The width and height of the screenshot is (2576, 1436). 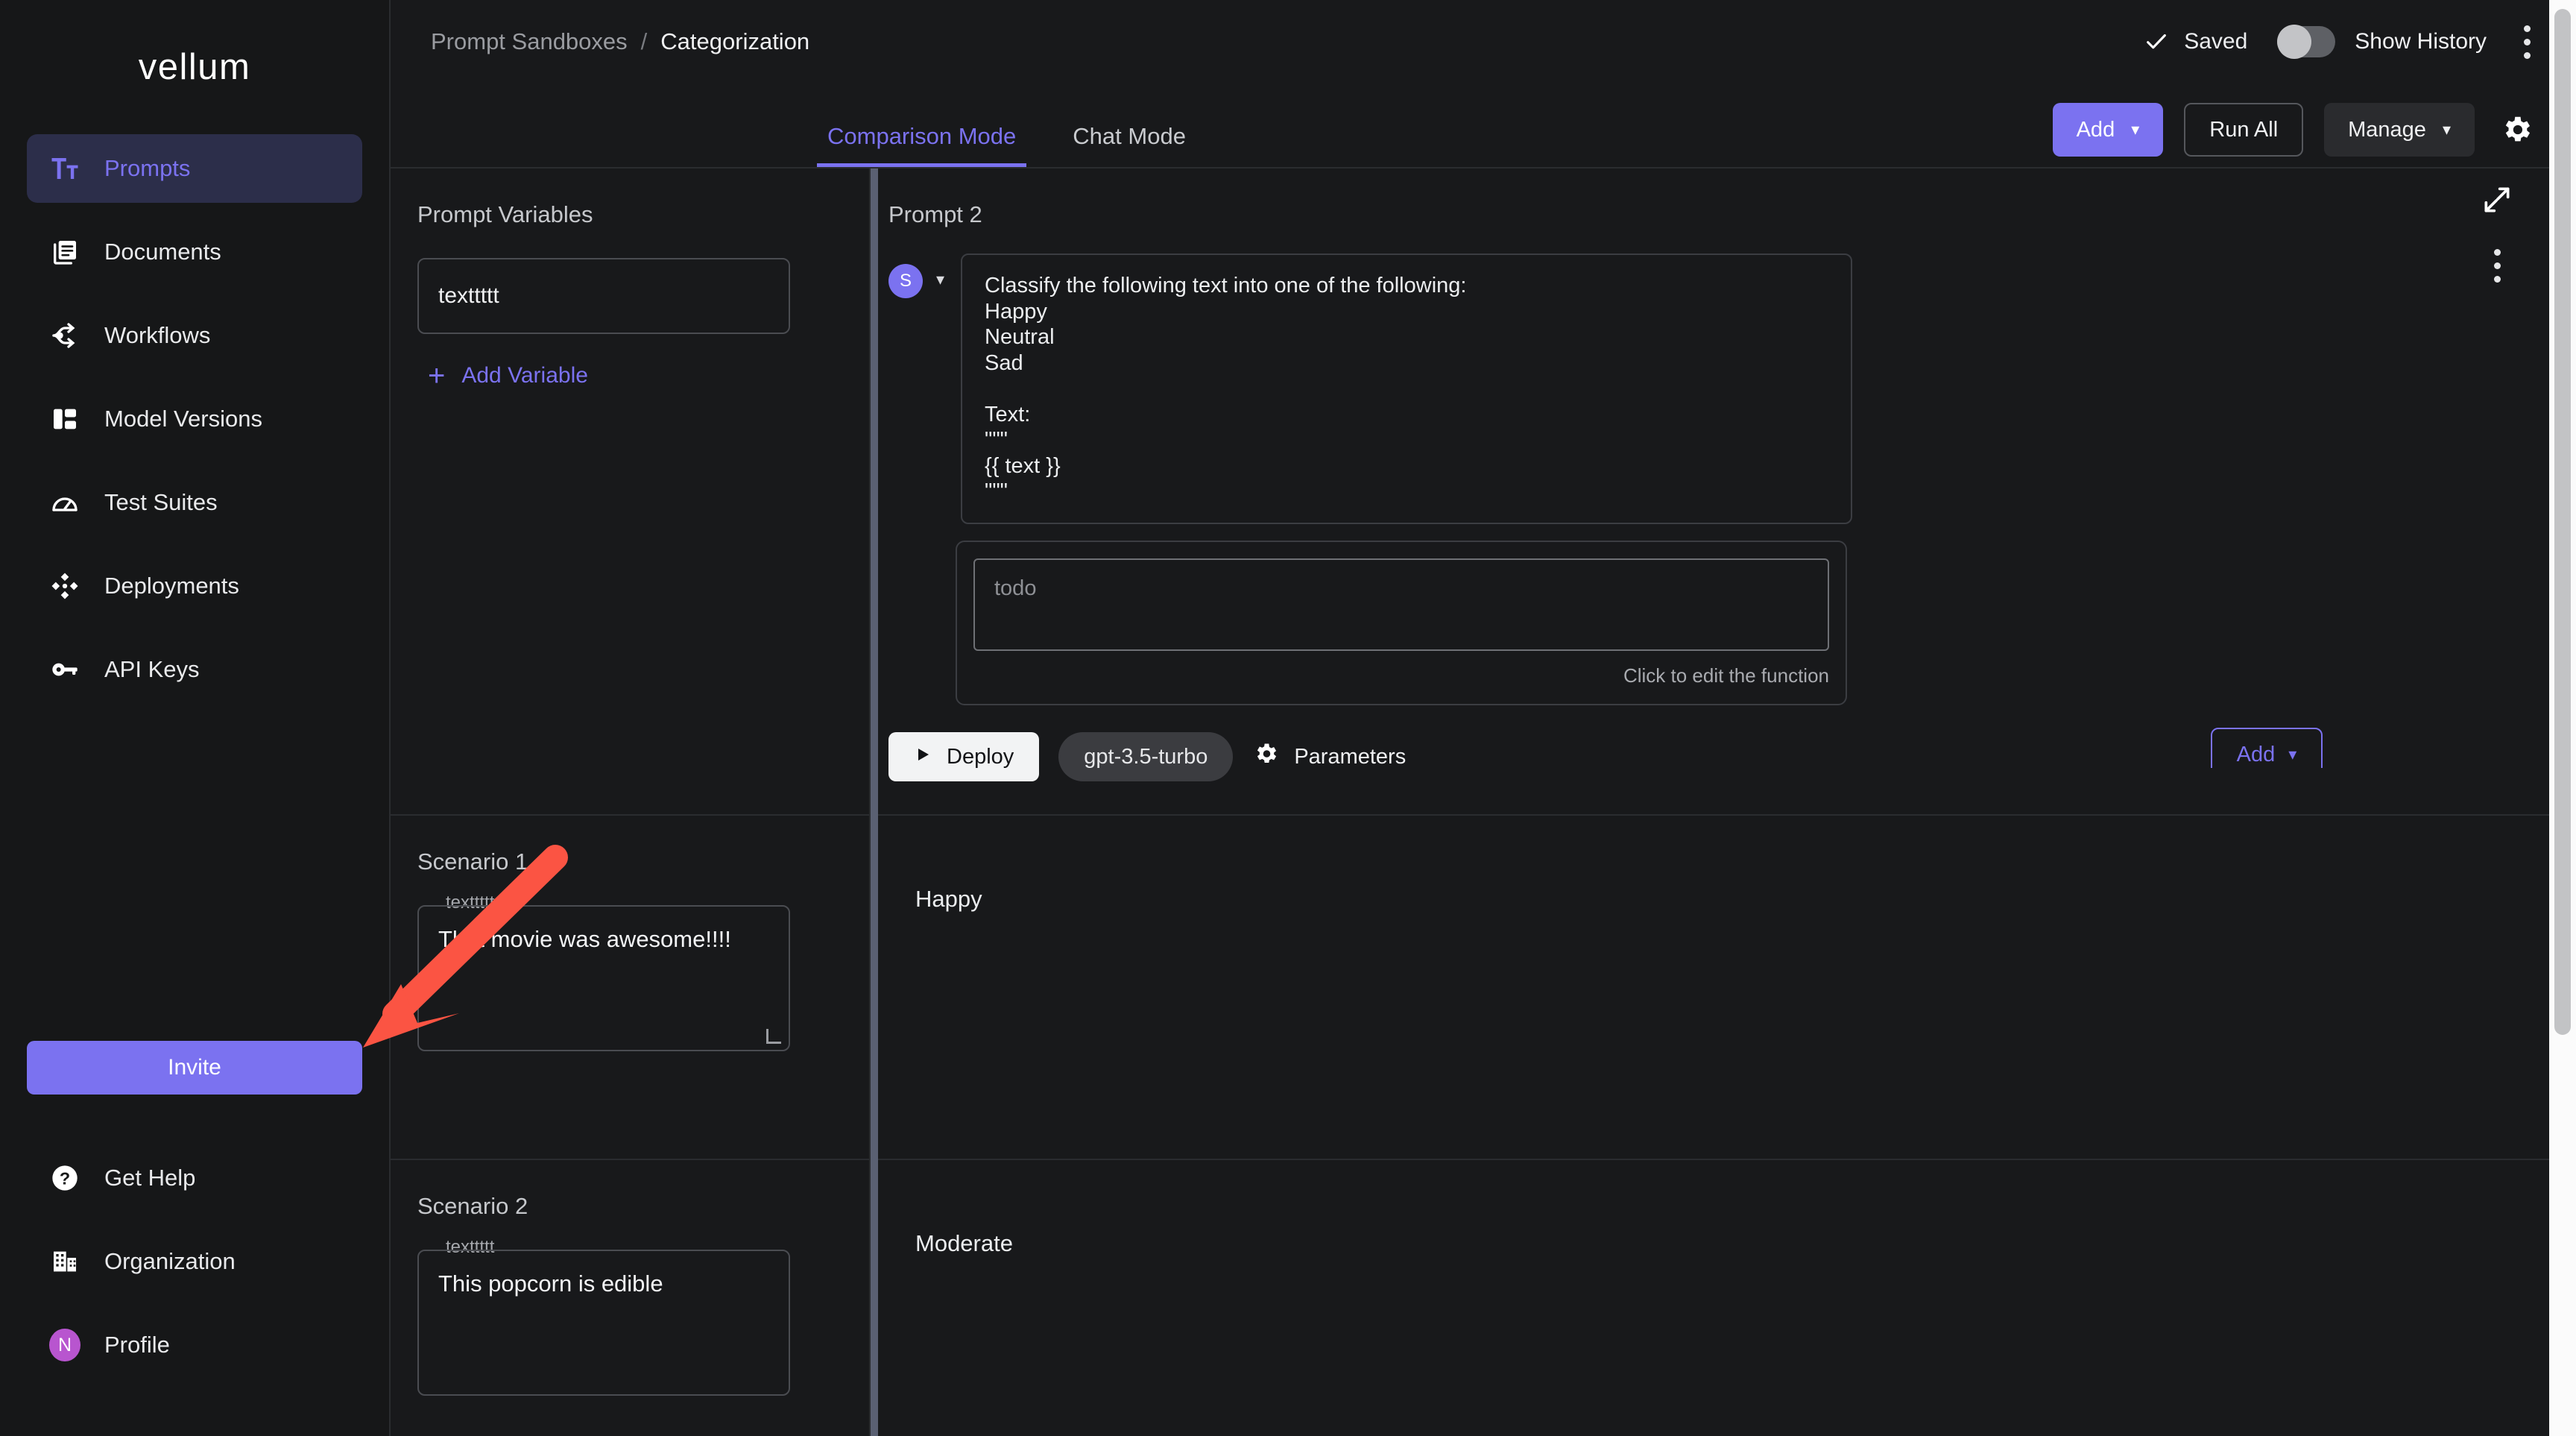 I want to click on add-button: Add ▾, so click(x=2108, y=130).